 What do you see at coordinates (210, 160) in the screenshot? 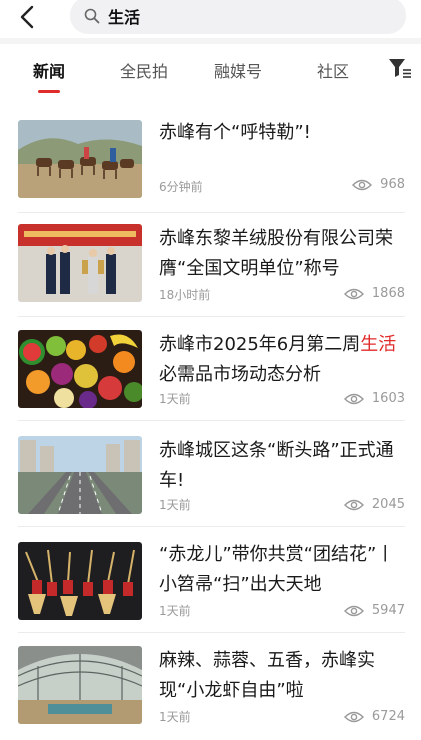
I see `news-item: 赤峰有个“呼特勒”! 6分钟前 968` at bounding box center [210, 160].